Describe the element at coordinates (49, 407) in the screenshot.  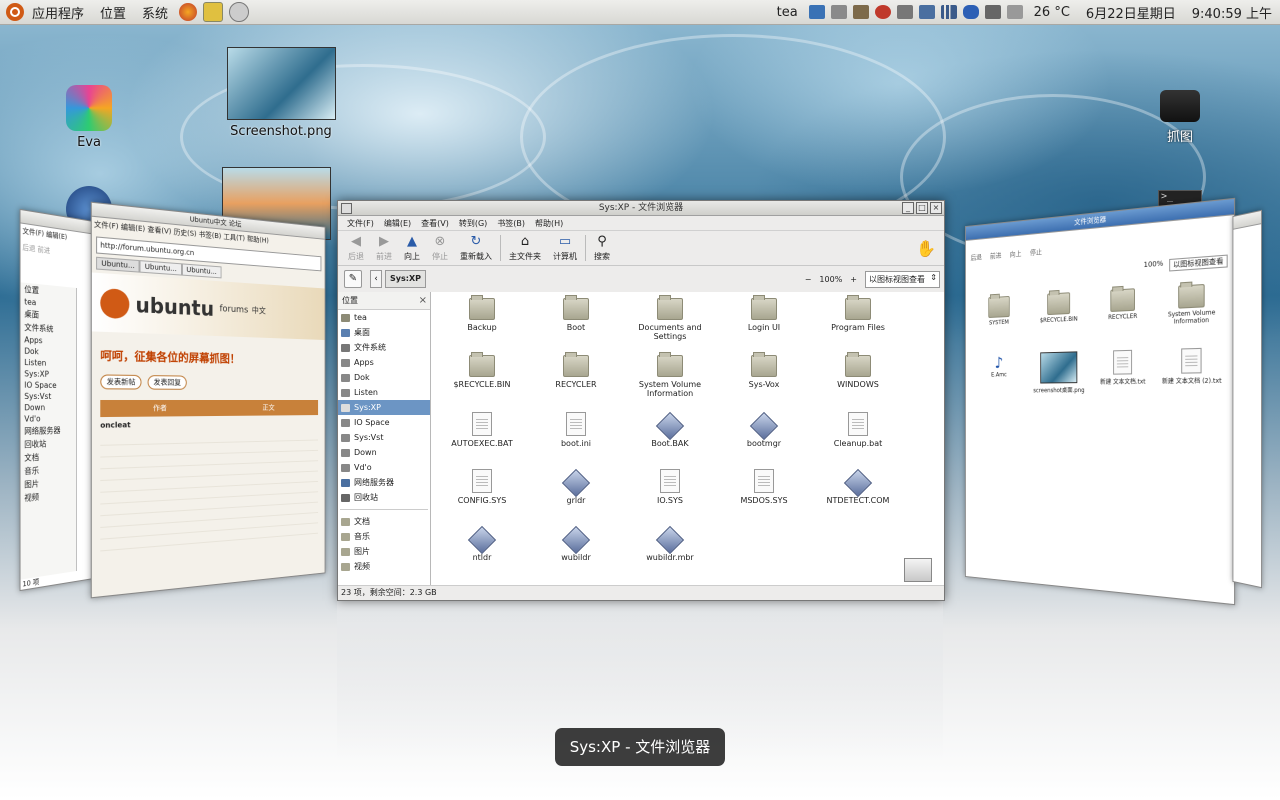
I see `sidebar-item: Down` at that location.